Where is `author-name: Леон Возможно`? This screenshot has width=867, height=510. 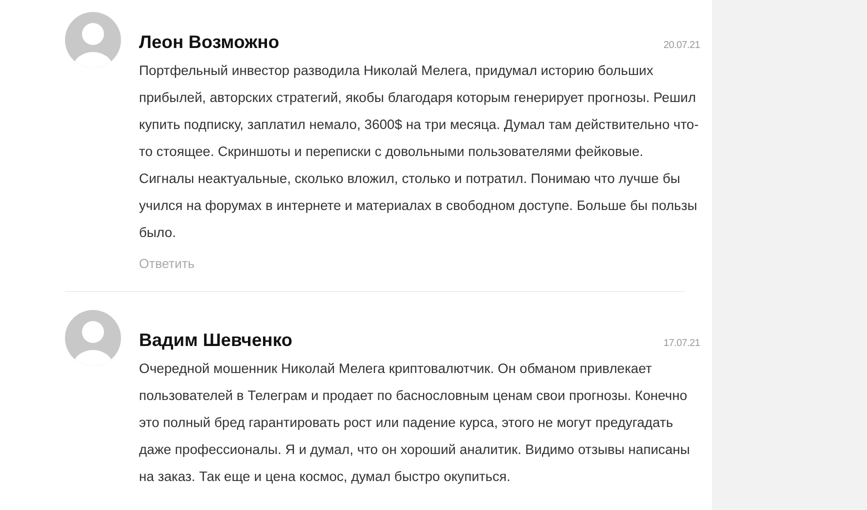 author-name: Леон Возможно is located at coordinates (209, 42).